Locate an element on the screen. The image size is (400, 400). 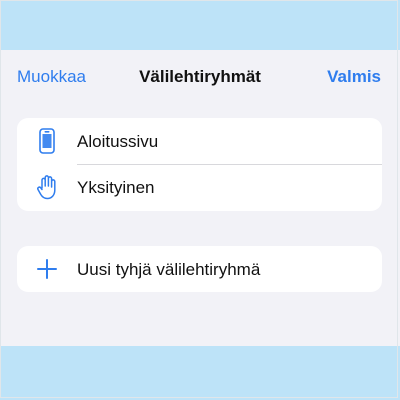
top-background-band is located at coordinates (200, 25).